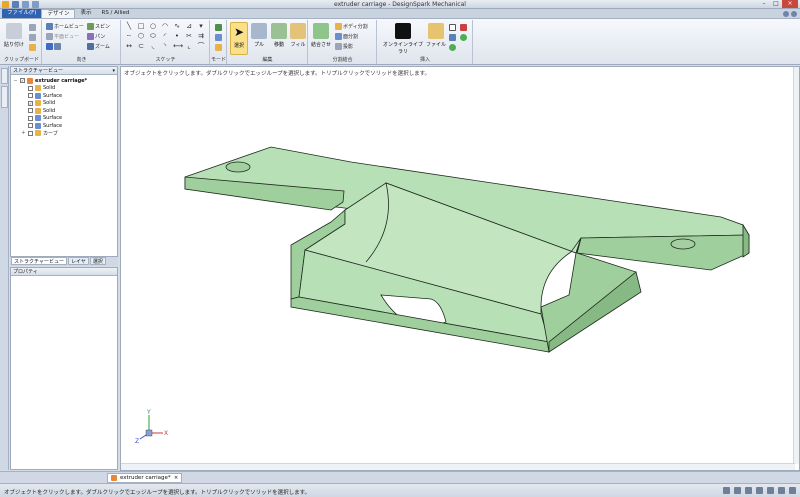 The image size is (800, 497). Describe the element at coordinates (452, 27) in the screenshot. I see `plane-icon` at that location.